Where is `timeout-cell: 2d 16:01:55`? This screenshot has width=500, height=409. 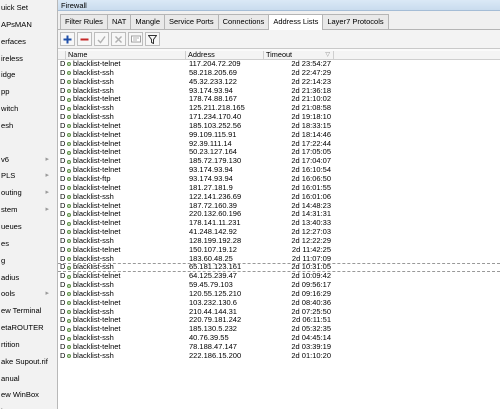 timeout-cell: 2d 16:01:55 is located at coordinates (311, 187).